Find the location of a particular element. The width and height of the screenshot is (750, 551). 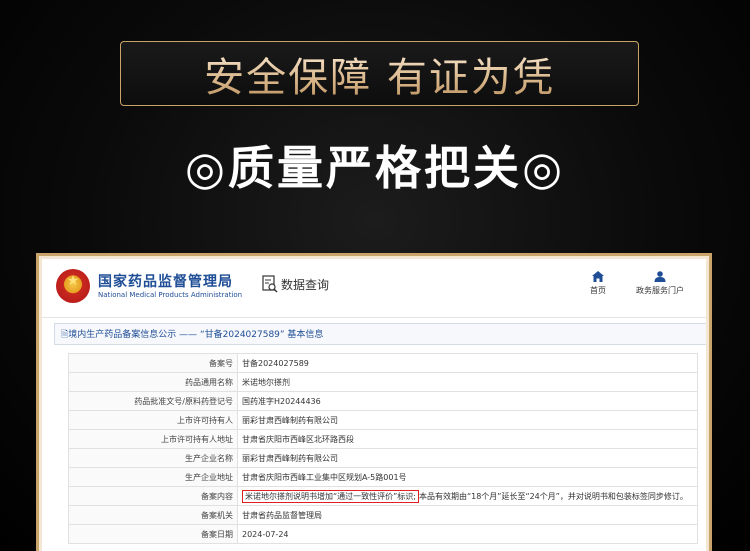

data-query-label: 数据查询 is located at coordinates (305, 284).